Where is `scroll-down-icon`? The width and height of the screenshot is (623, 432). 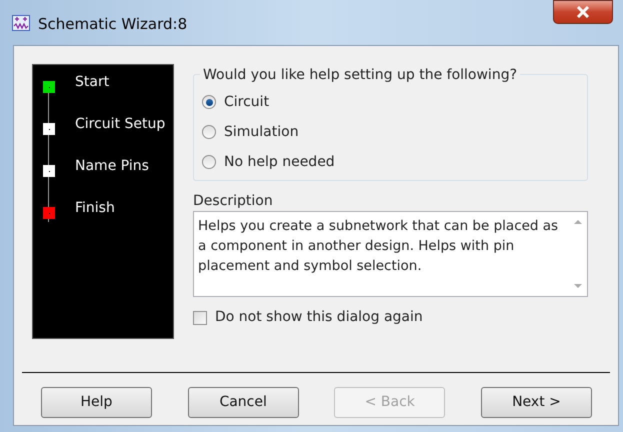
scroll-down-icon is located at coordinates (578, 286).